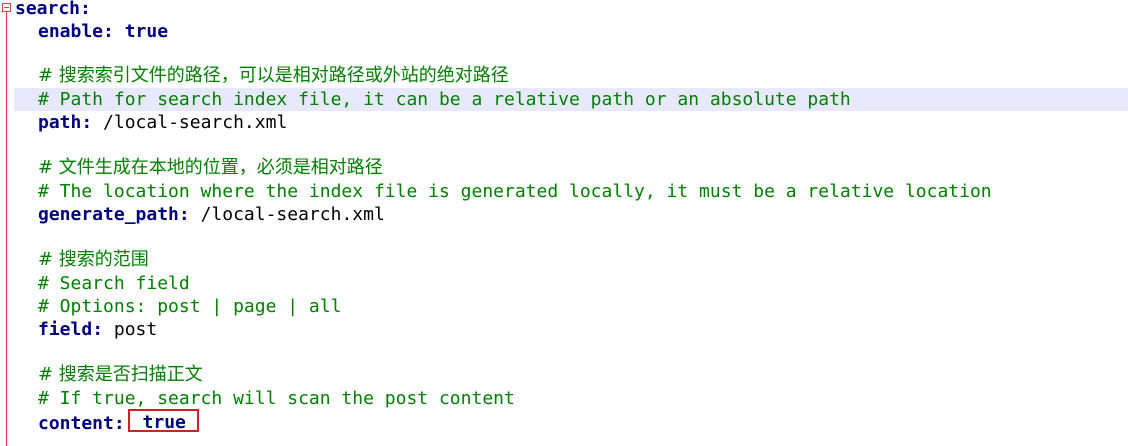  What do you see at coordinates (210, 167) in the screenshot?
I see `yaml-comment: # 文件生成在本地的位置，必须是相对路径` at bounding box center [210, 167].